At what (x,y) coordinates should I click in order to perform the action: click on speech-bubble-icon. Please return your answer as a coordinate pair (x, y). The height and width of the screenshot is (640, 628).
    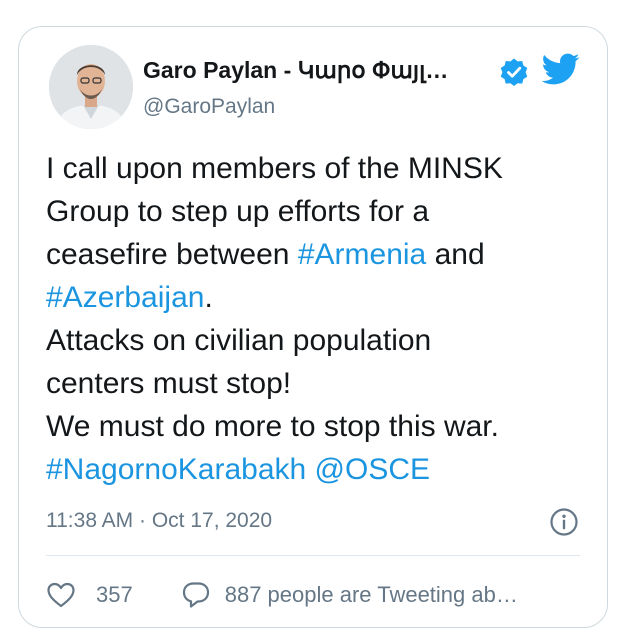
    Looking at the image, I should click on (196, 595).